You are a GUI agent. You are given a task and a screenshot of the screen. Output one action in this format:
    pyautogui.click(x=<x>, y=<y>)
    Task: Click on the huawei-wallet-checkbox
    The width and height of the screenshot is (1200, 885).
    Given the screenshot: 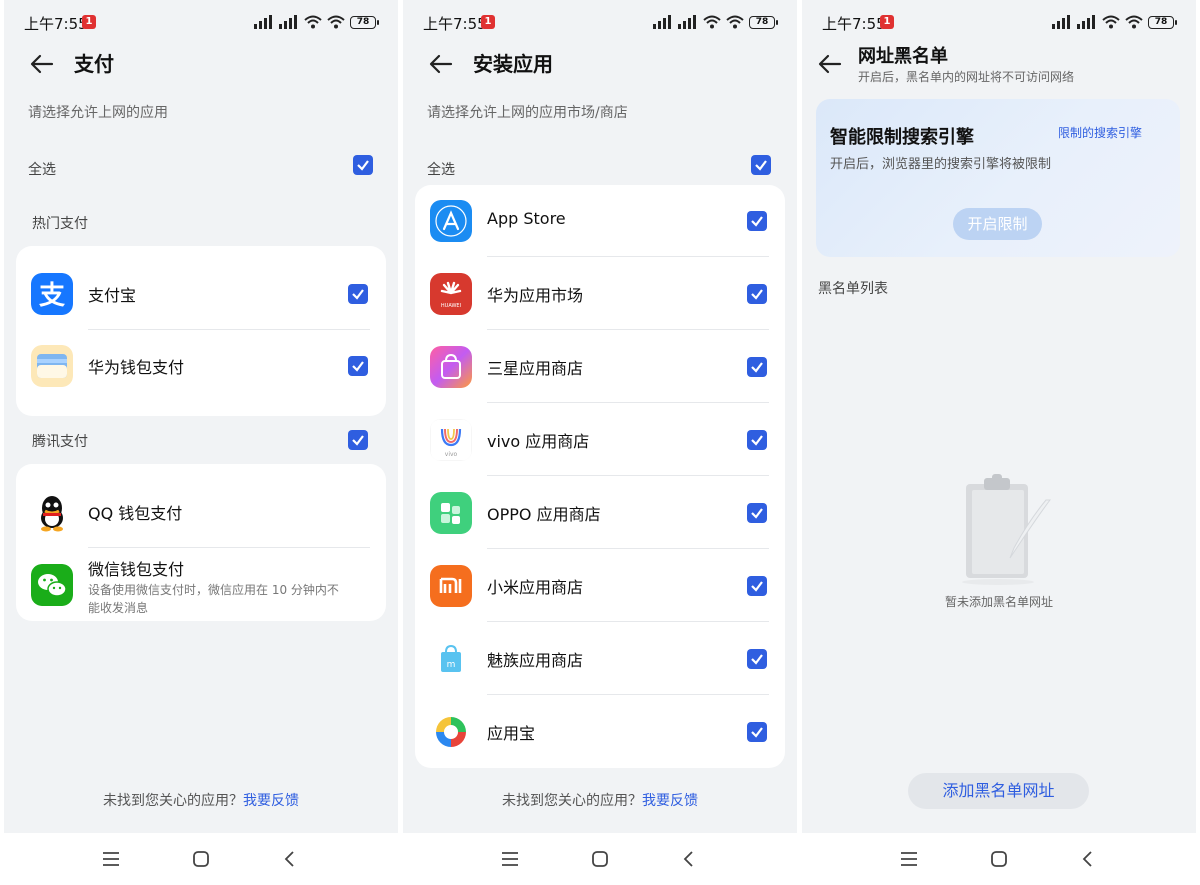 What is the action you would take?
    pyautogui.click(x=358, y=366)
    